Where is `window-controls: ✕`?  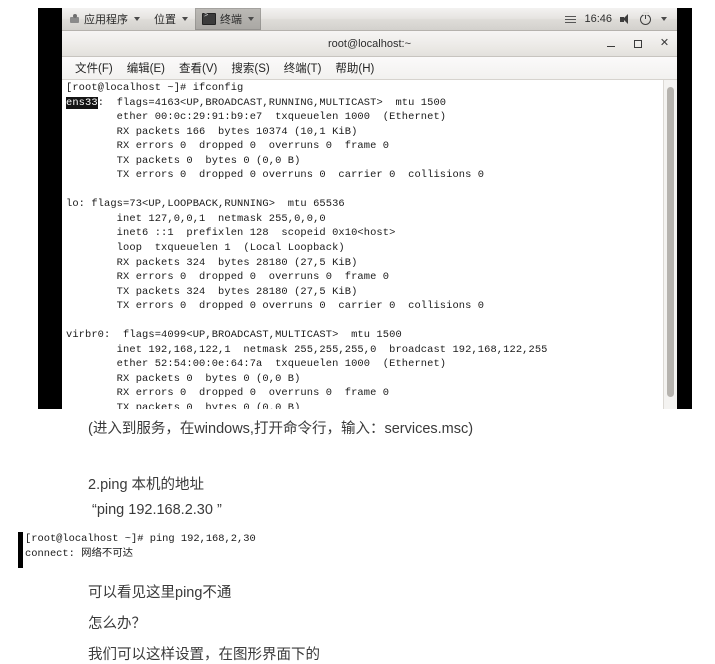
window-controls: ✕ is located at coordinates (637, 43).